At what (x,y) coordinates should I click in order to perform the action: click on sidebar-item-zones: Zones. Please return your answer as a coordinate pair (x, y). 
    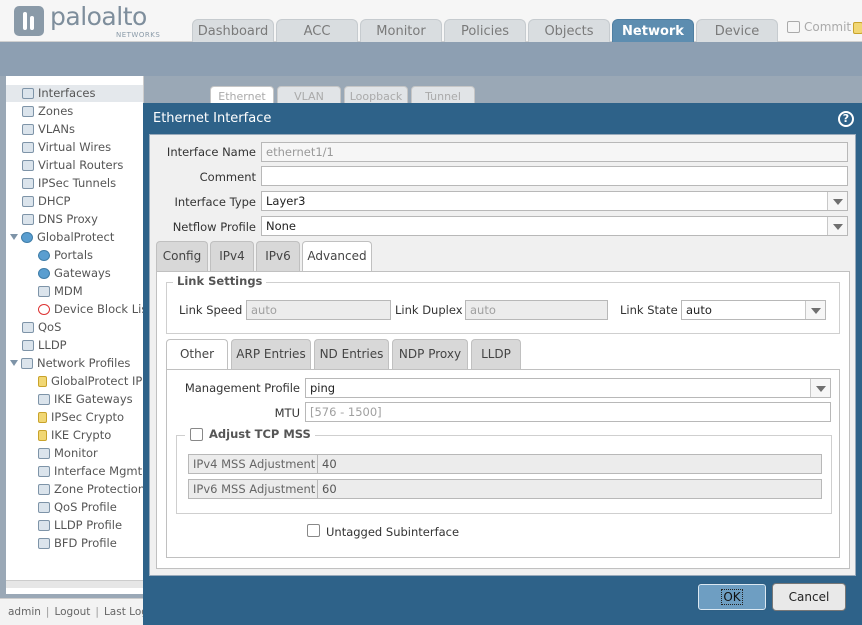
    Looking at the image, I should click on (74, 111).